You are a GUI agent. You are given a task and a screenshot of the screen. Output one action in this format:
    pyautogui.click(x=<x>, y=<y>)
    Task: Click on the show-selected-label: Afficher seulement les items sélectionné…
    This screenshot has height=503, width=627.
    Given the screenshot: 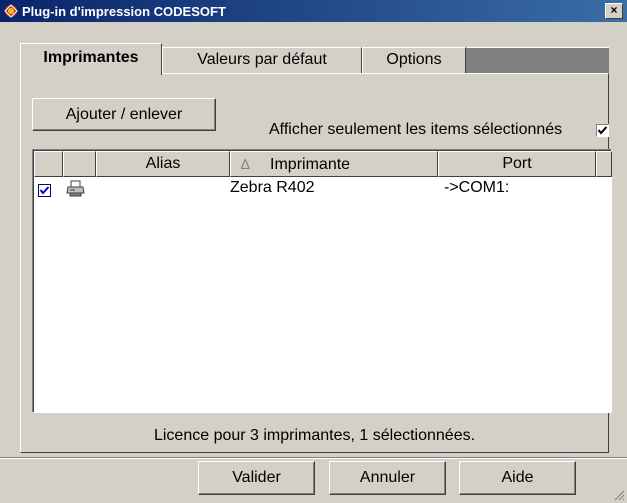 What is the action you would take?
    pyautogui.click(x=416, y=129)
    